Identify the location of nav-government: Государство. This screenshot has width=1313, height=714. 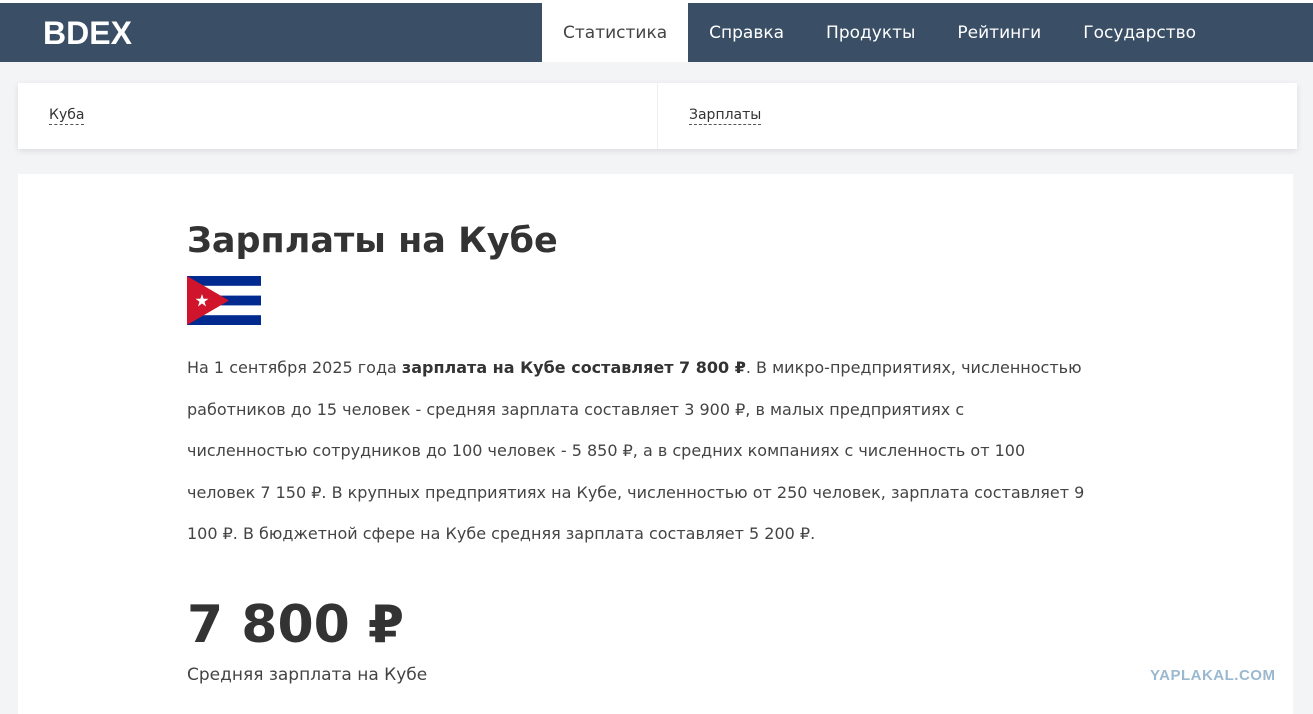
(1139, 32).